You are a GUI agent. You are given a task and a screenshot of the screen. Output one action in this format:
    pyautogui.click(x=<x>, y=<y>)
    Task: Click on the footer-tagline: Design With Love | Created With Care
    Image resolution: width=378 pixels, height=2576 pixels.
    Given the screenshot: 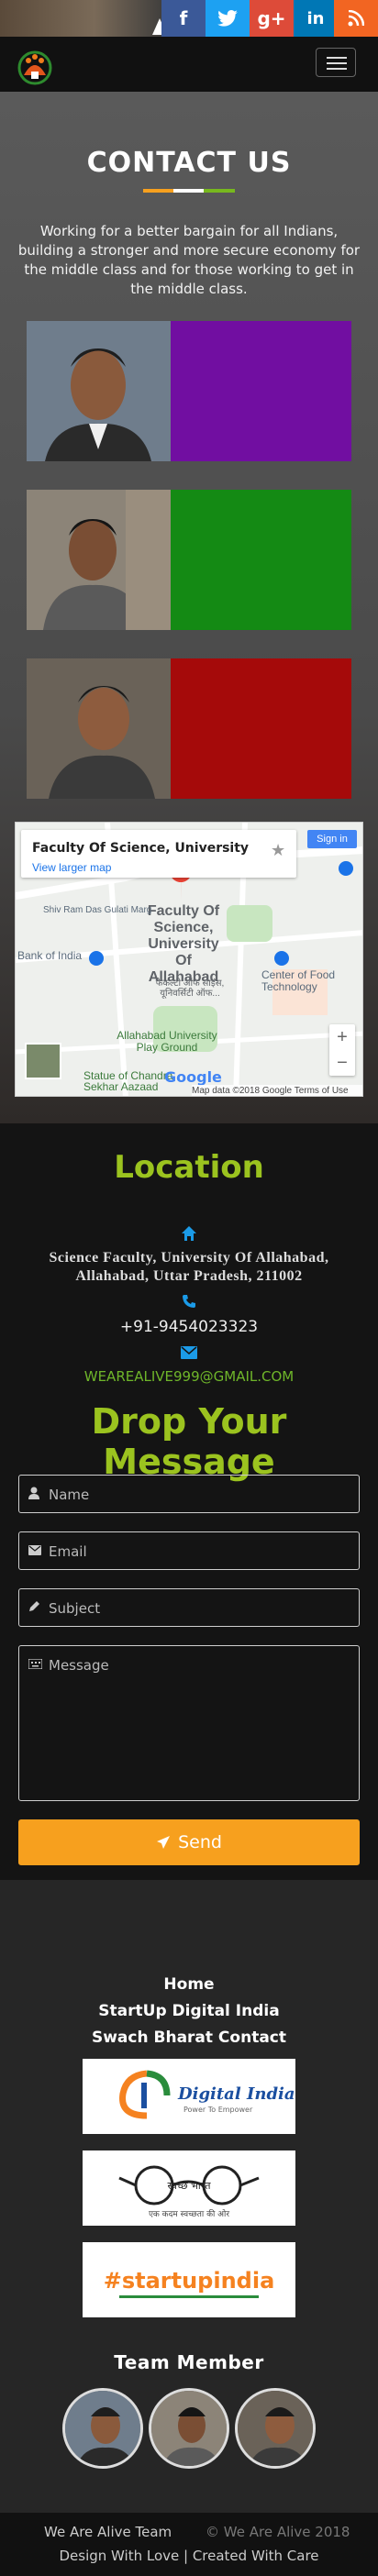 What is the action you would take?
    pyautogui.click(x=189, y=2556)
    